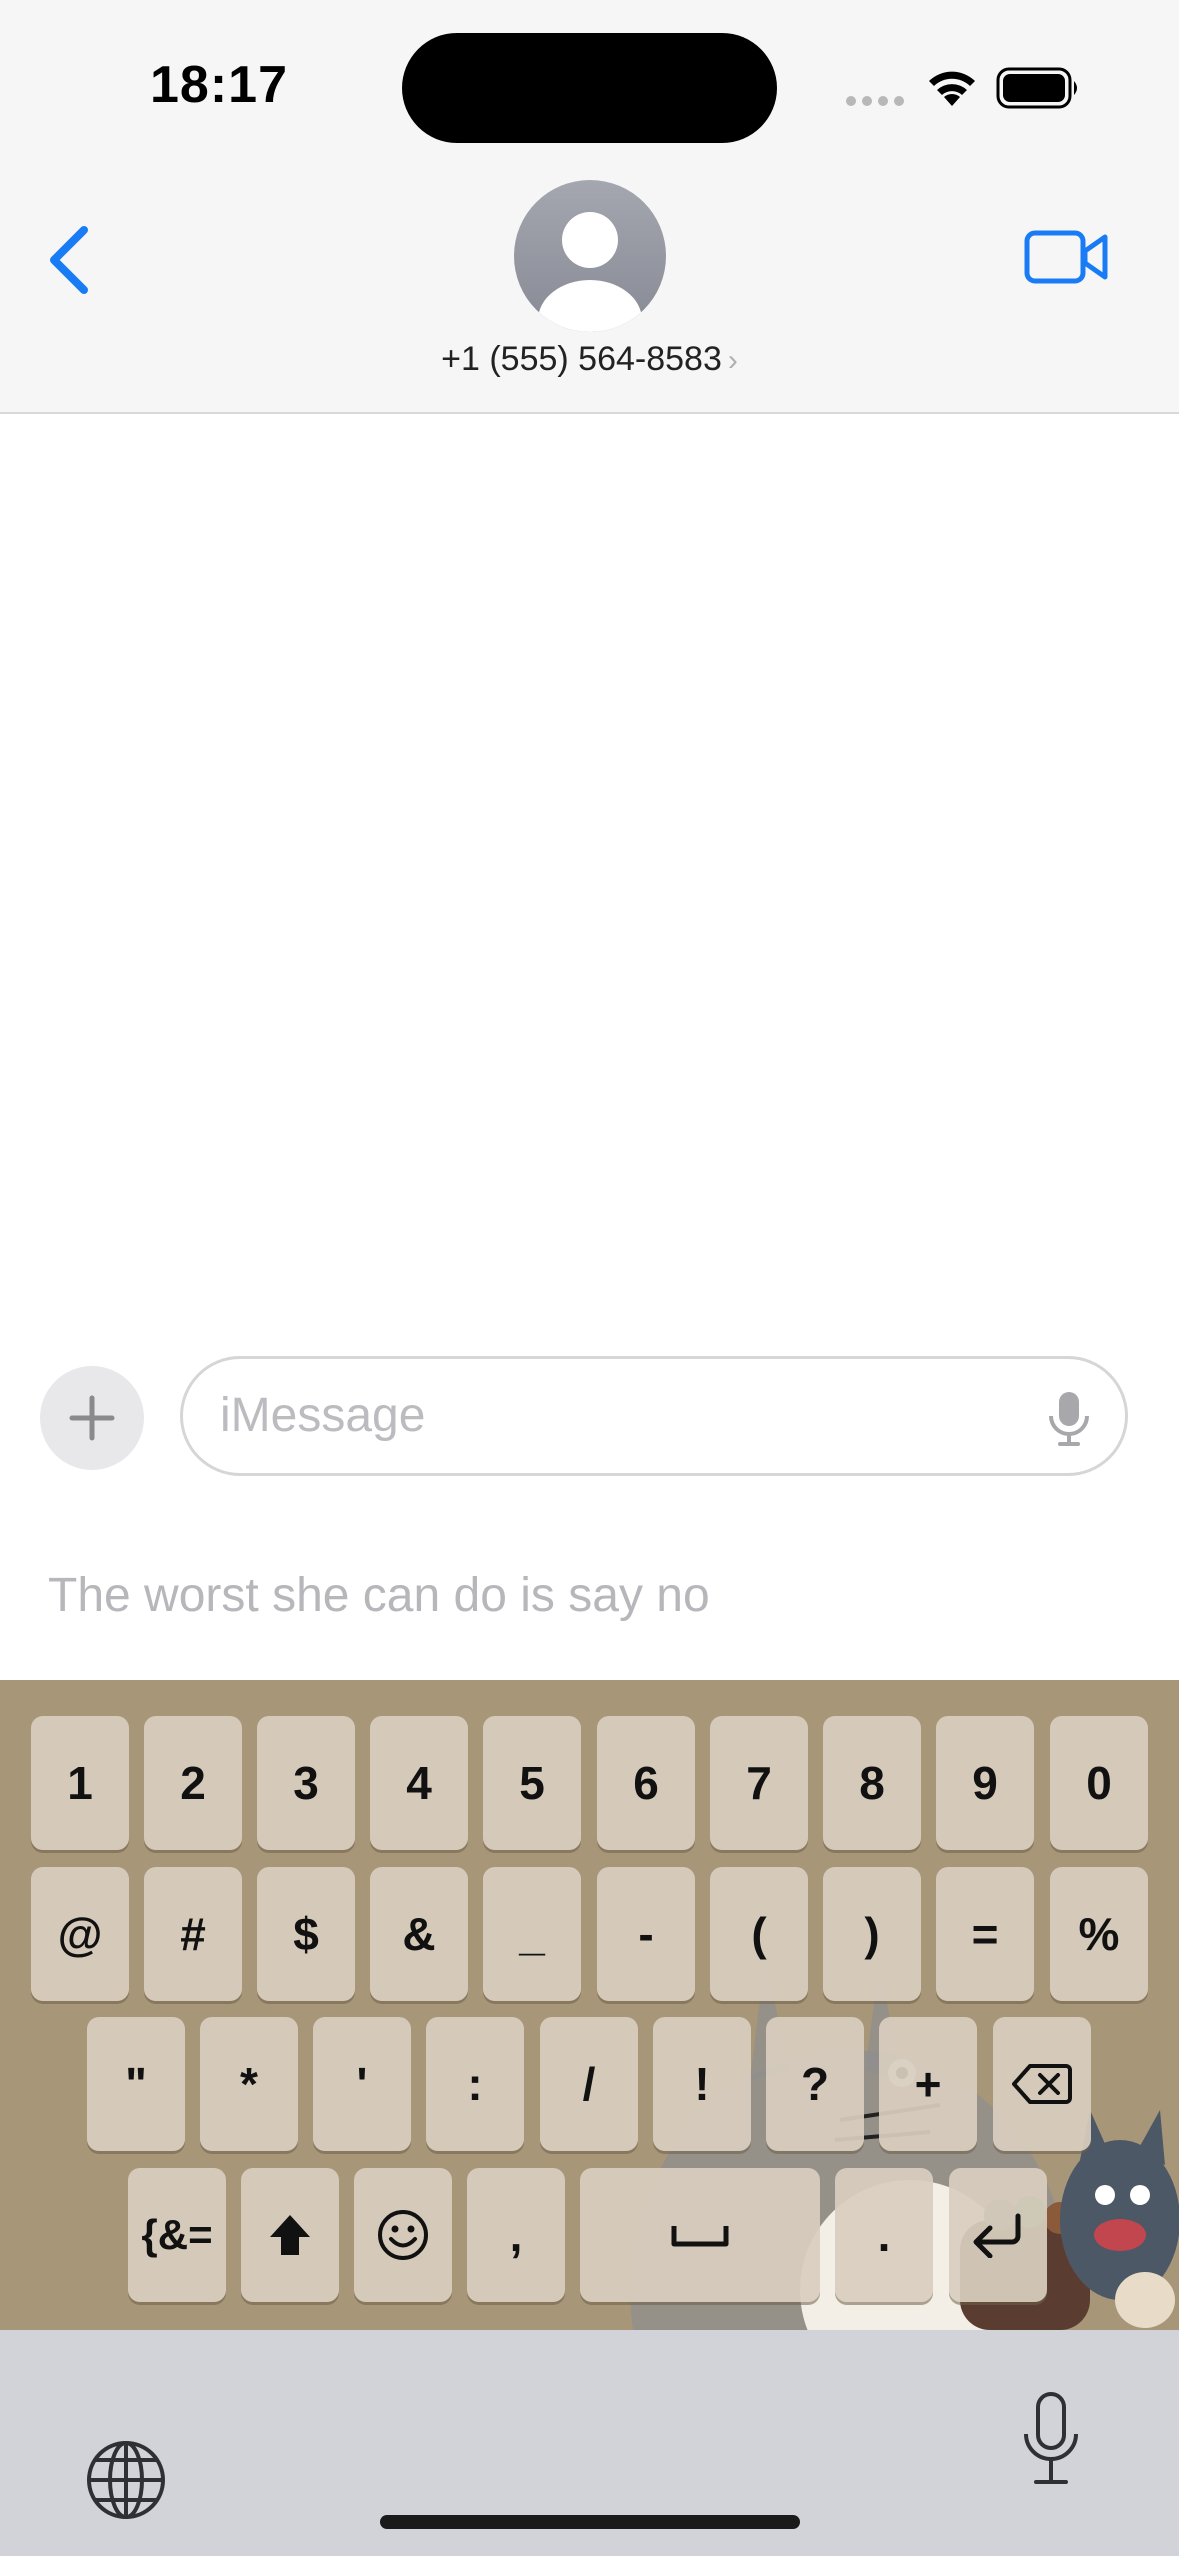 The image size is (1179, 2556). I want to click on dictation-button, so click(1069, 1418).